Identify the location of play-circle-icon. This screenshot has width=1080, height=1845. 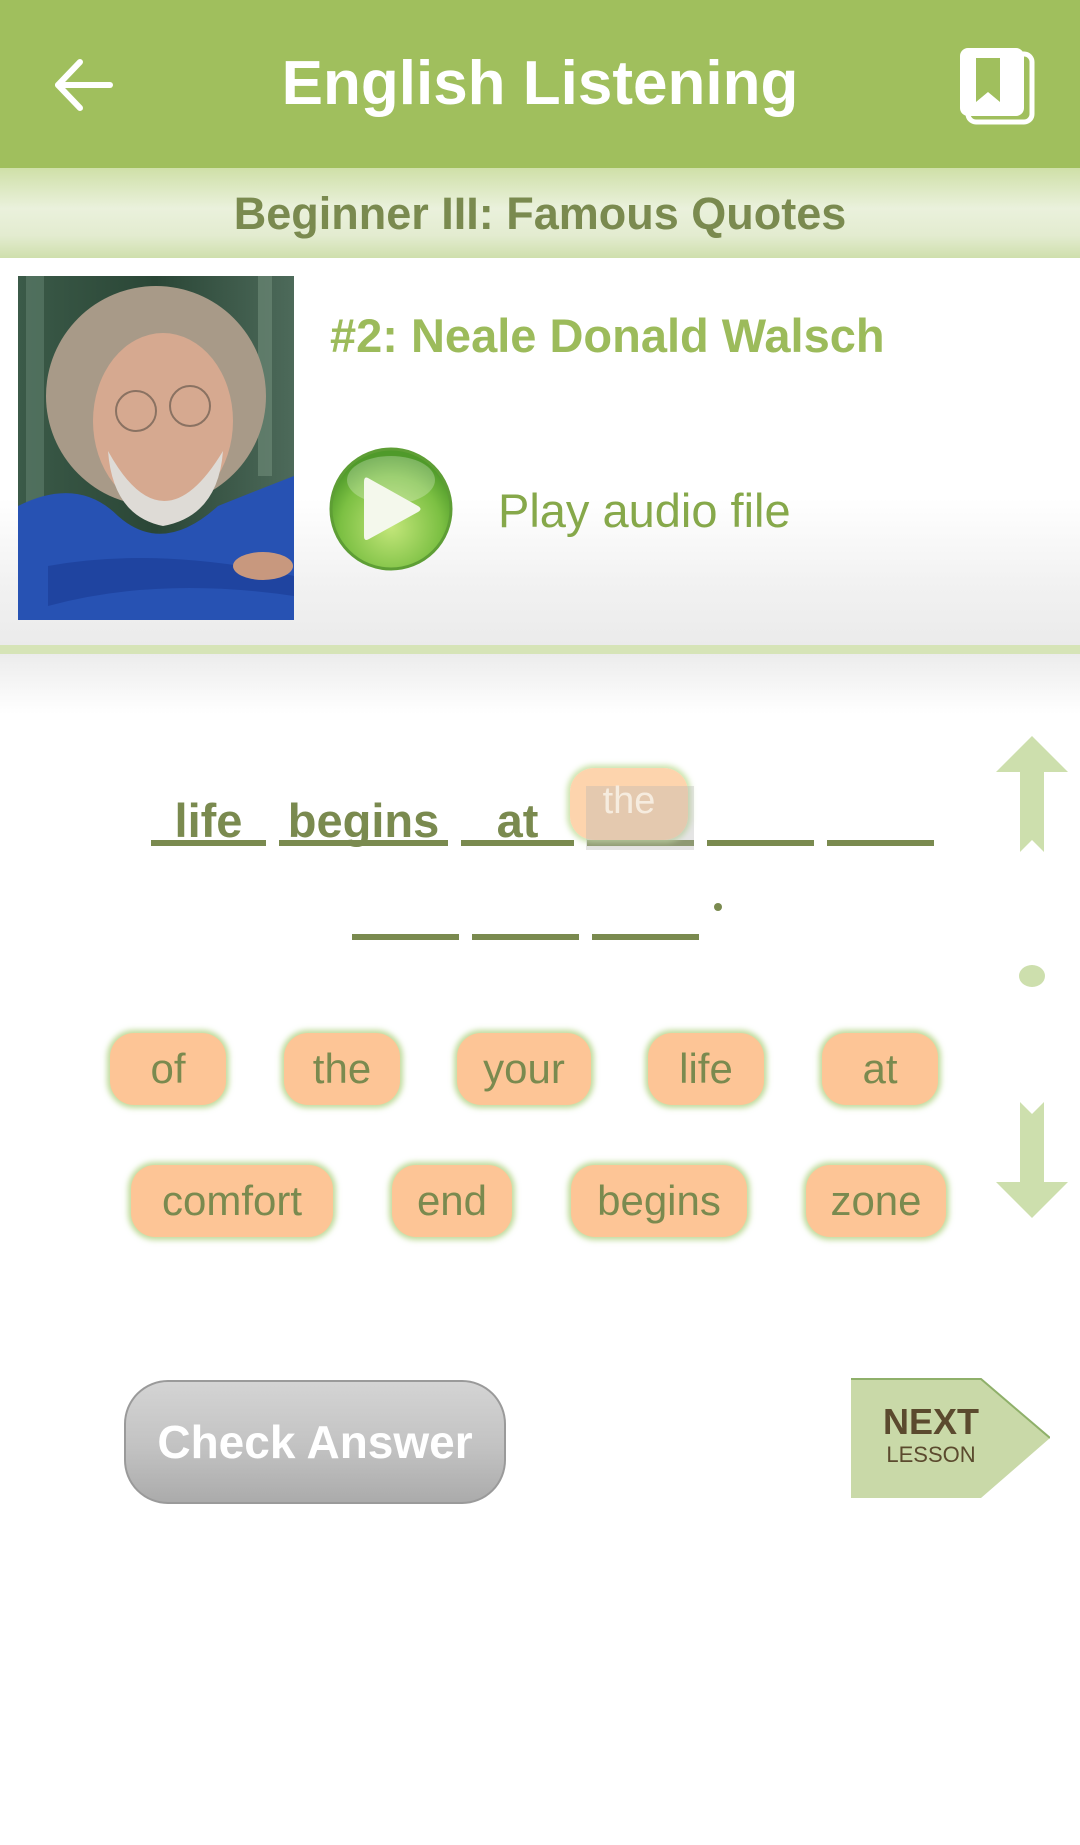
(391, 509).